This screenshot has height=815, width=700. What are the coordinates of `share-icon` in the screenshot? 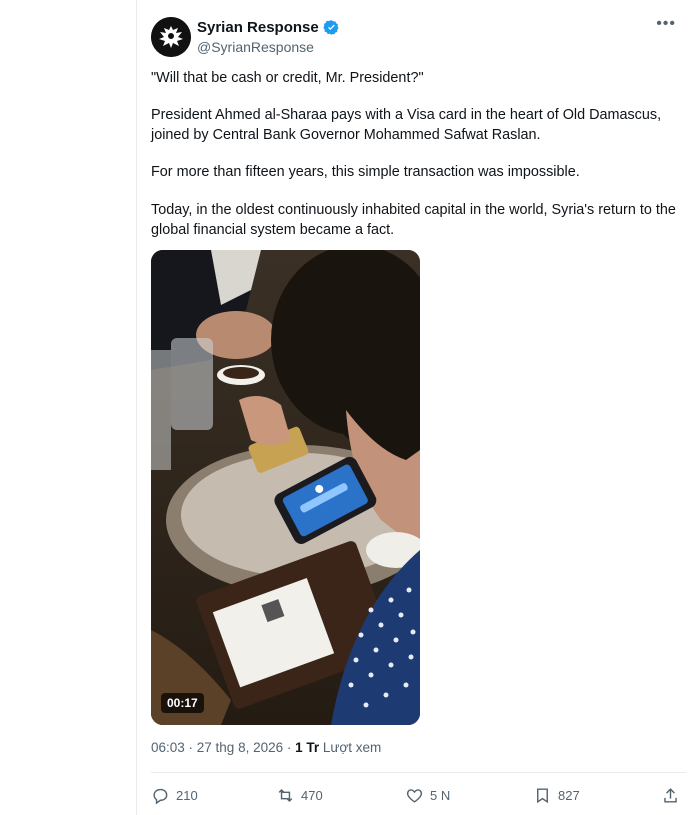 It's located at (670, 795).